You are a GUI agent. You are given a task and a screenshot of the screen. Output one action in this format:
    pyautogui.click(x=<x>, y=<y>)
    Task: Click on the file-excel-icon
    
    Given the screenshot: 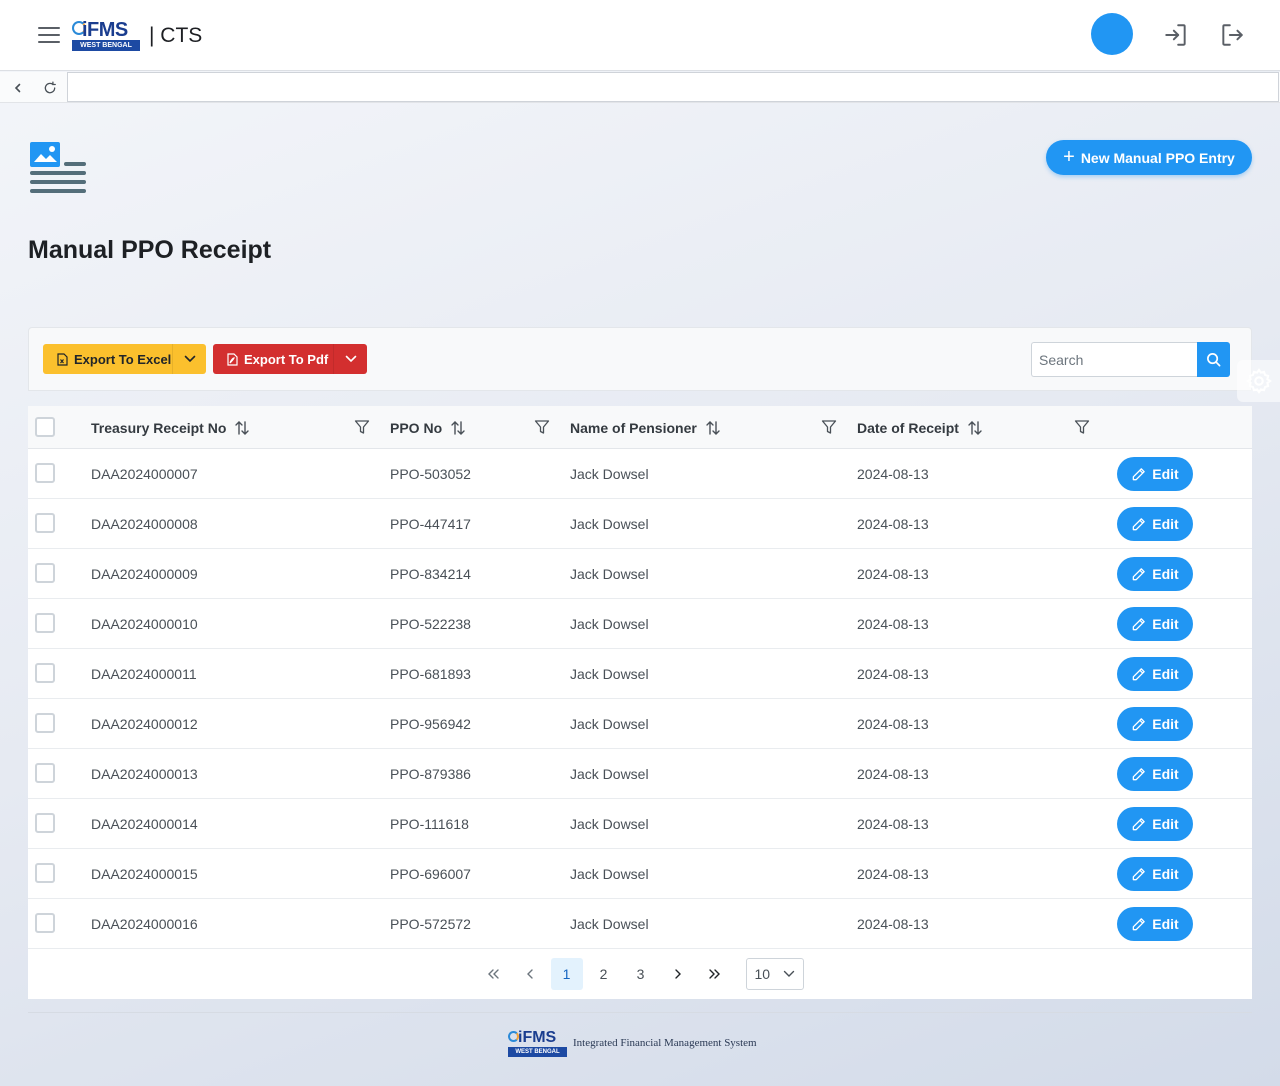 What is the action you would take?
    pyautogui.click(x=62, y=359)
    